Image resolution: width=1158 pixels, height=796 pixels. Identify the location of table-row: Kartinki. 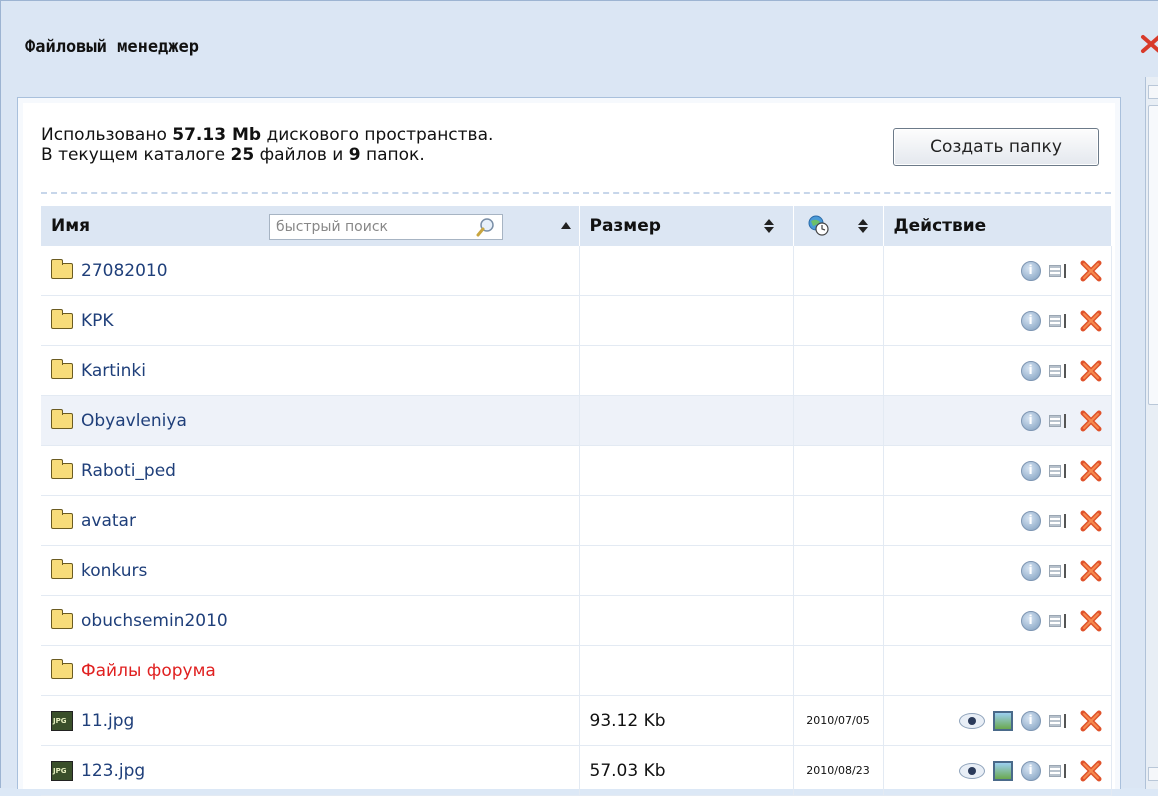
(576, 370).